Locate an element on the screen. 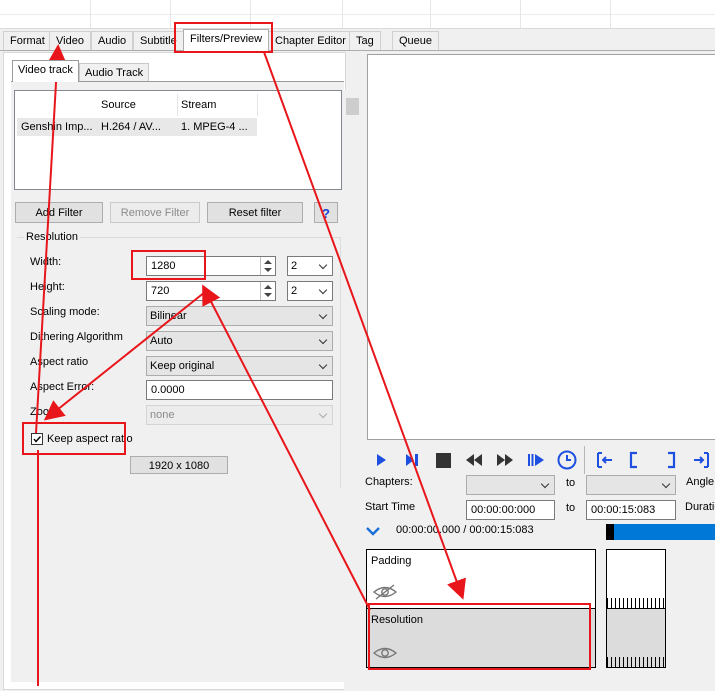 The width and height of the screenshot is (715, 691). add-filter-button: Add Filter is located at coordinates (59, 212).